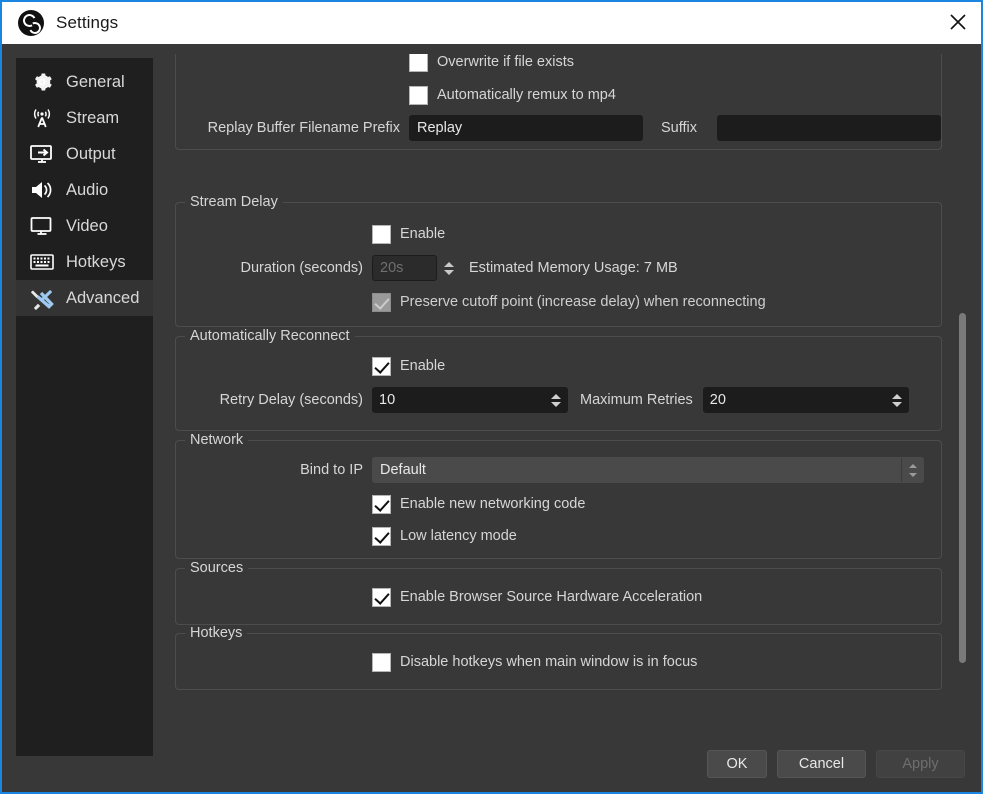 Image resolution: width=983 pixels, height=794 pixels. What do you see at coordinates (897, 400) in the screenshot?
I see `maximum-retries-stepper` at bounding box center [897, 400].